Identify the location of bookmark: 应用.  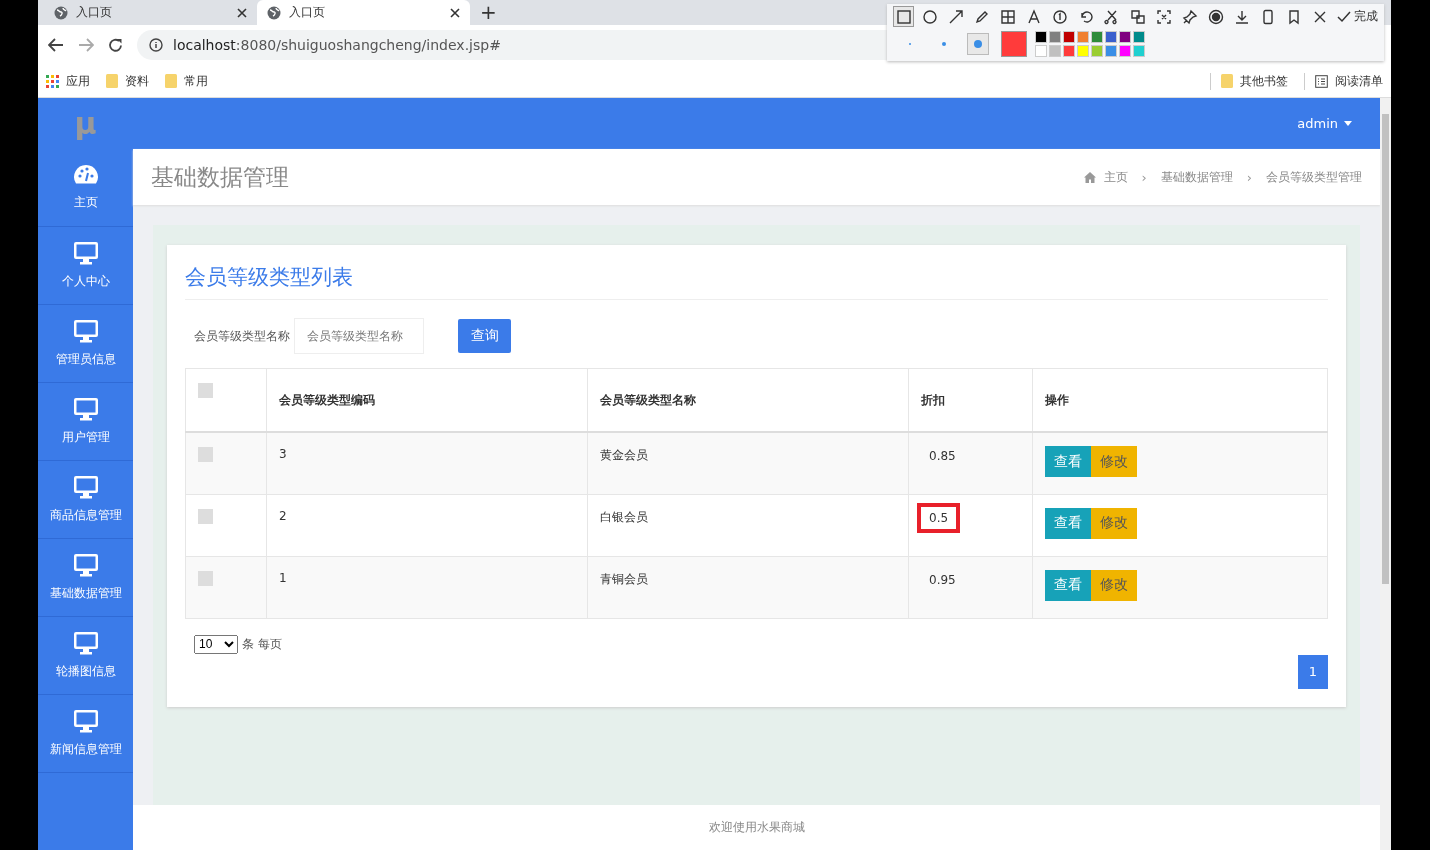
(68, 81).